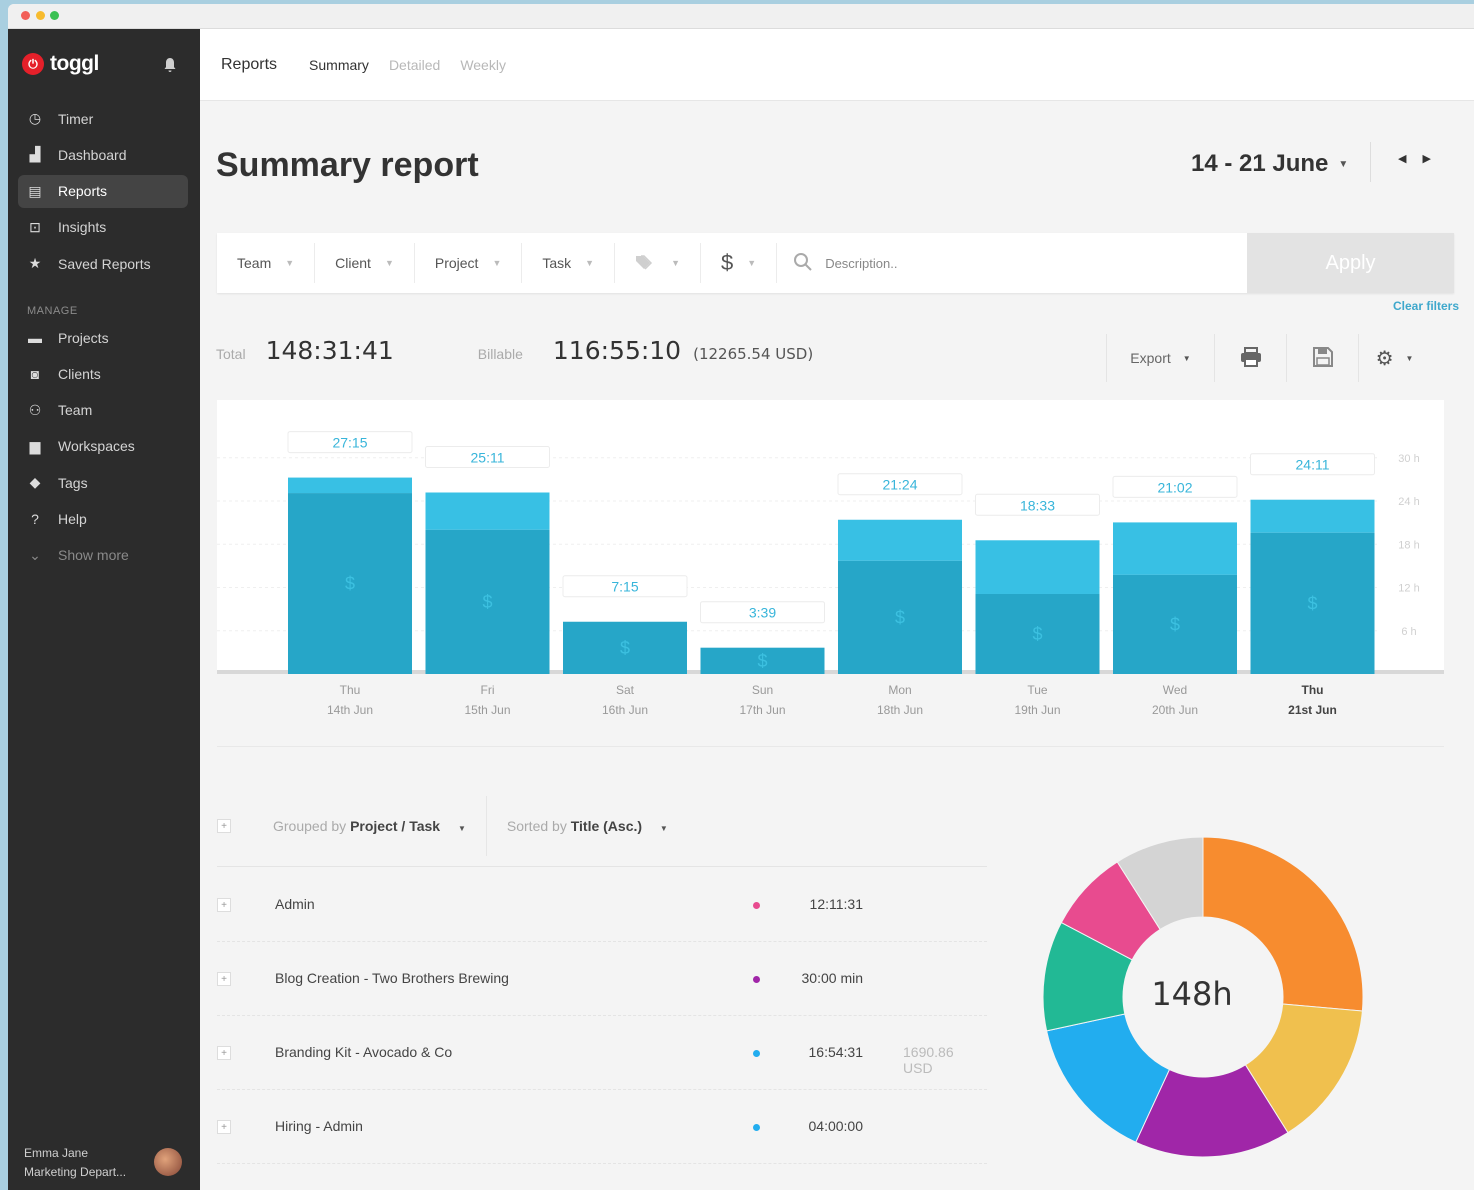 Image resolution: width=1474 pixels, height=1190 pixels. I want to click on logo: ⏻ toggl, so click(60, 64).